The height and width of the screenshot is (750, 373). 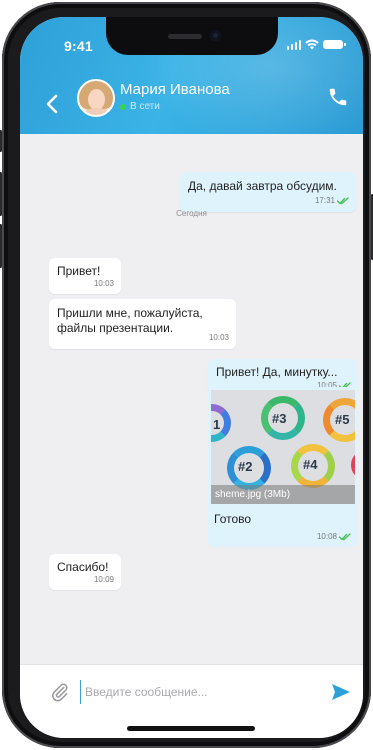 I want to click on message-meta: 10:08, so click(x=334, y=536).